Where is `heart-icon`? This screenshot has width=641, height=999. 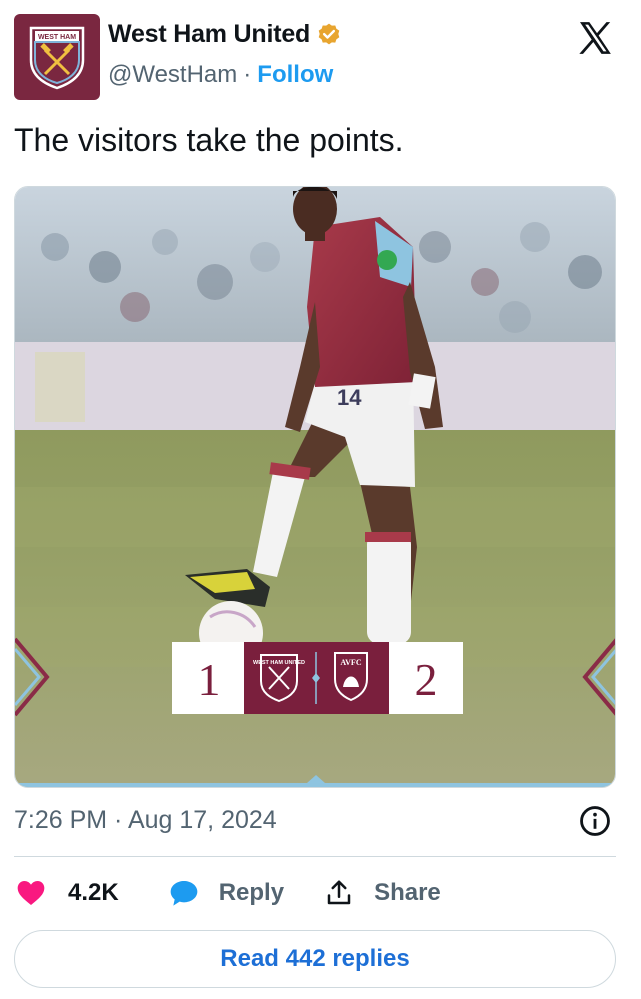
heart-icon is located at coordinates (31, 893).